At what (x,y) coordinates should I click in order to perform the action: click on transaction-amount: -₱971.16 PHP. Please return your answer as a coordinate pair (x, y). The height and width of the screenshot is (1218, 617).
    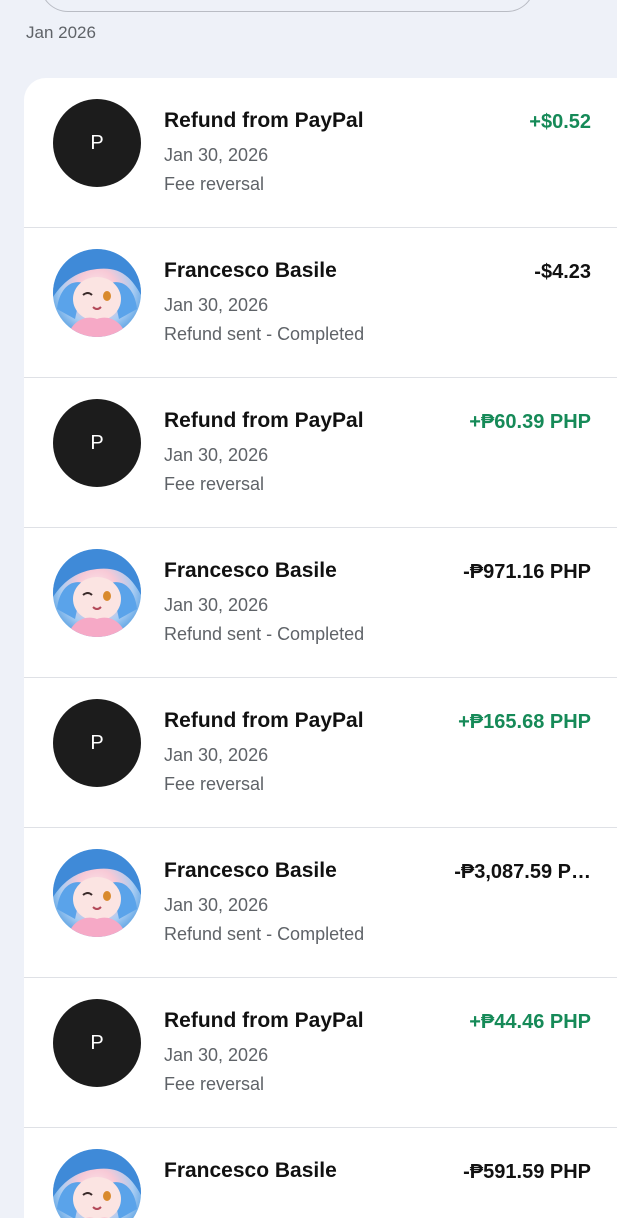
    Looking at the image, I should click on (527, 572).